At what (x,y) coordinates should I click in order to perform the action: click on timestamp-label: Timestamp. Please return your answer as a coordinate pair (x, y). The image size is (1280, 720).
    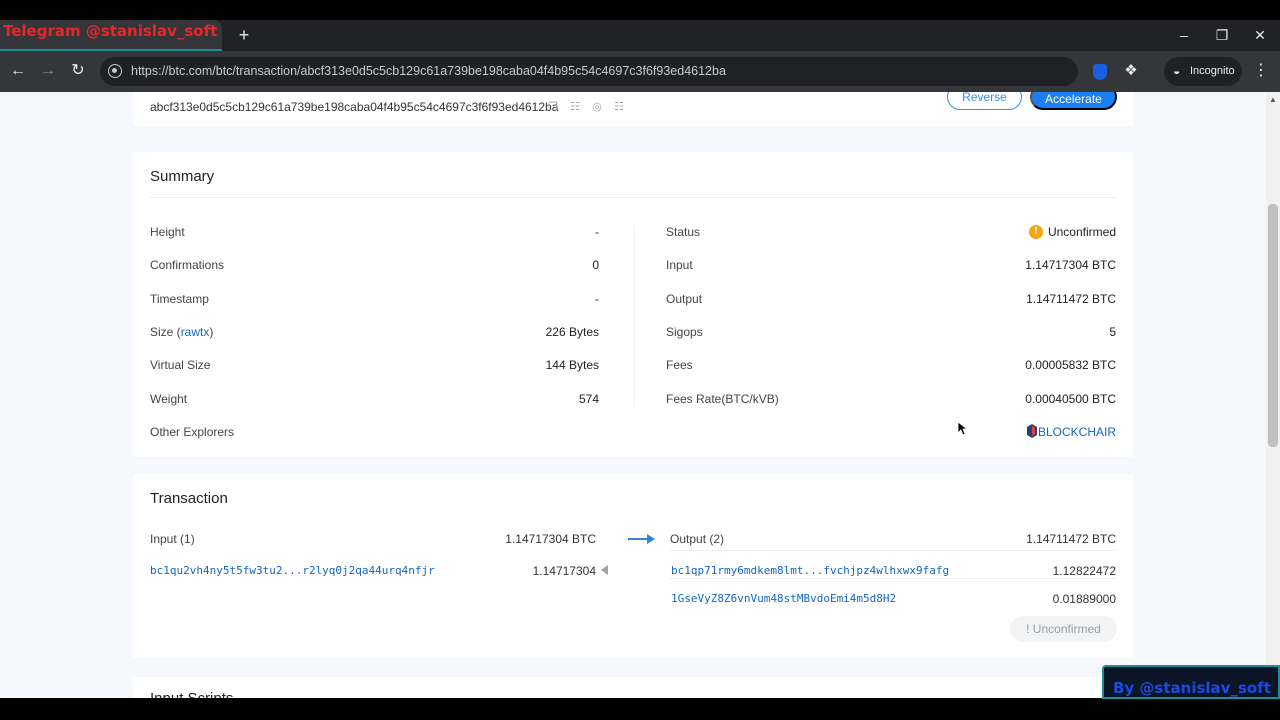
    Looking at the image, I should click on (179, 299).